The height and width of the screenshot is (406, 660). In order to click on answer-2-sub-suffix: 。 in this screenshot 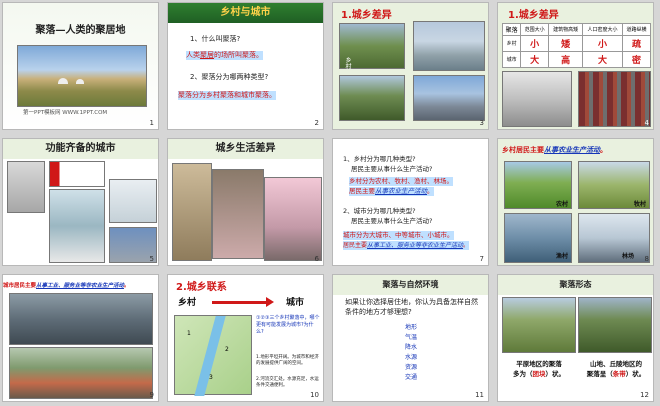, I will do `click(466, 245)`.